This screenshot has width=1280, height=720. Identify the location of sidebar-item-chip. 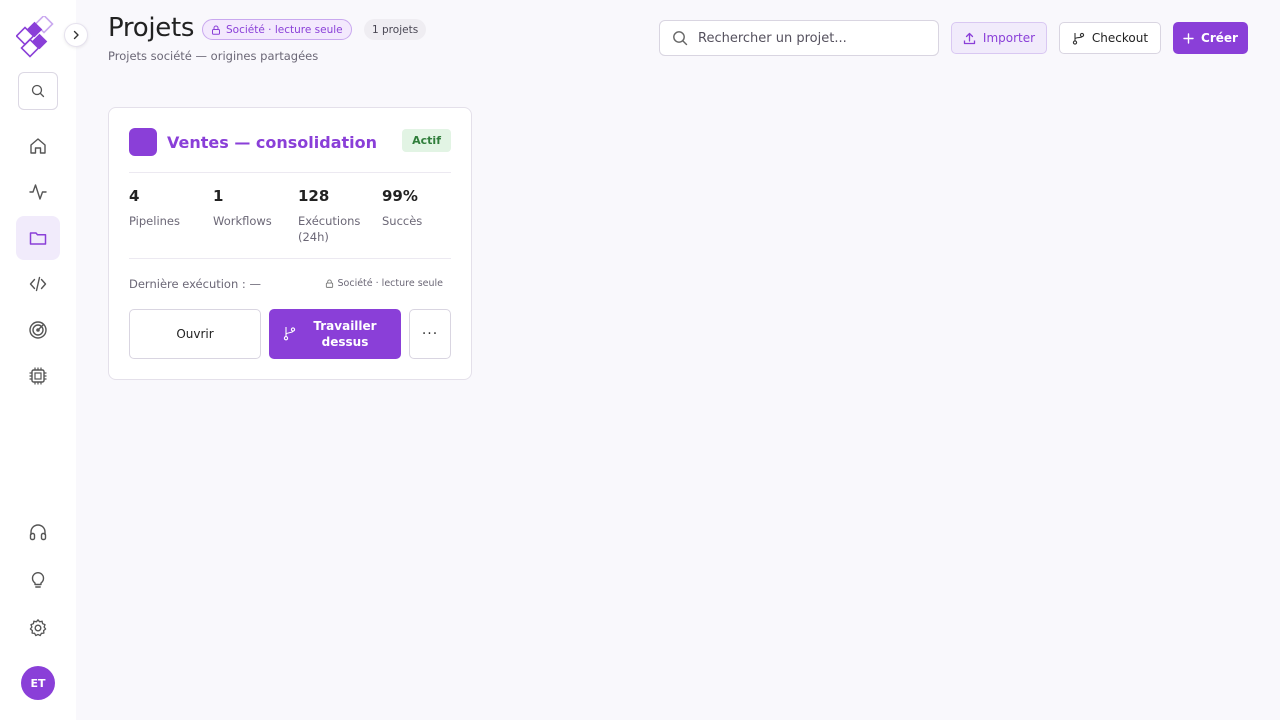
(38, 376).